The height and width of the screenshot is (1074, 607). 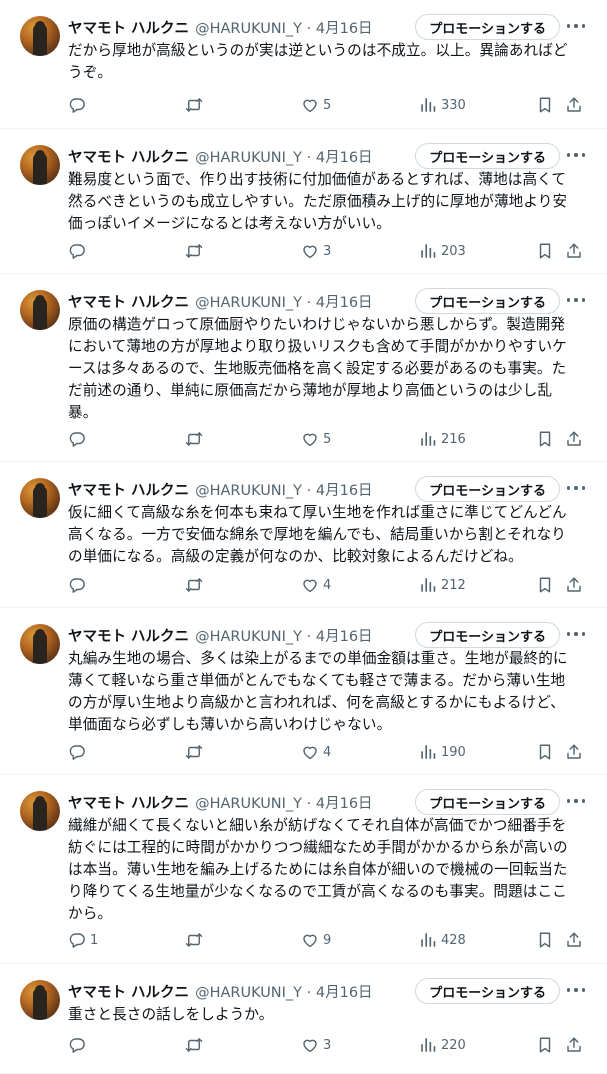 What do you see at coordinates (442, 439) in the screenshot?
I see `views-button: 216` at bounding box center [442, 439].